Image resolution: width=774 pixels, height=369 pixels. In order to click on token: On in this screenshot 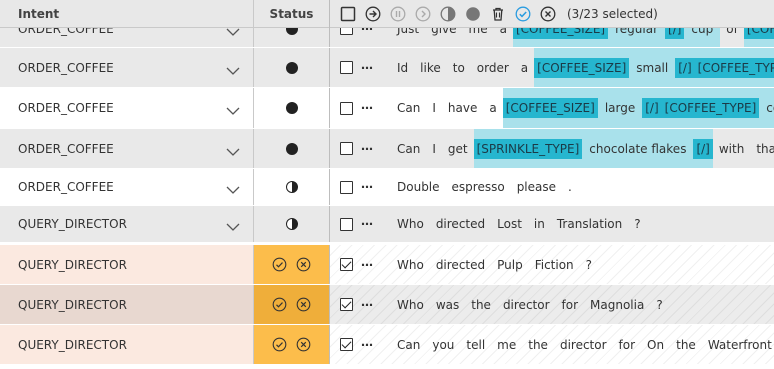, I will do `click(655, 345)`.